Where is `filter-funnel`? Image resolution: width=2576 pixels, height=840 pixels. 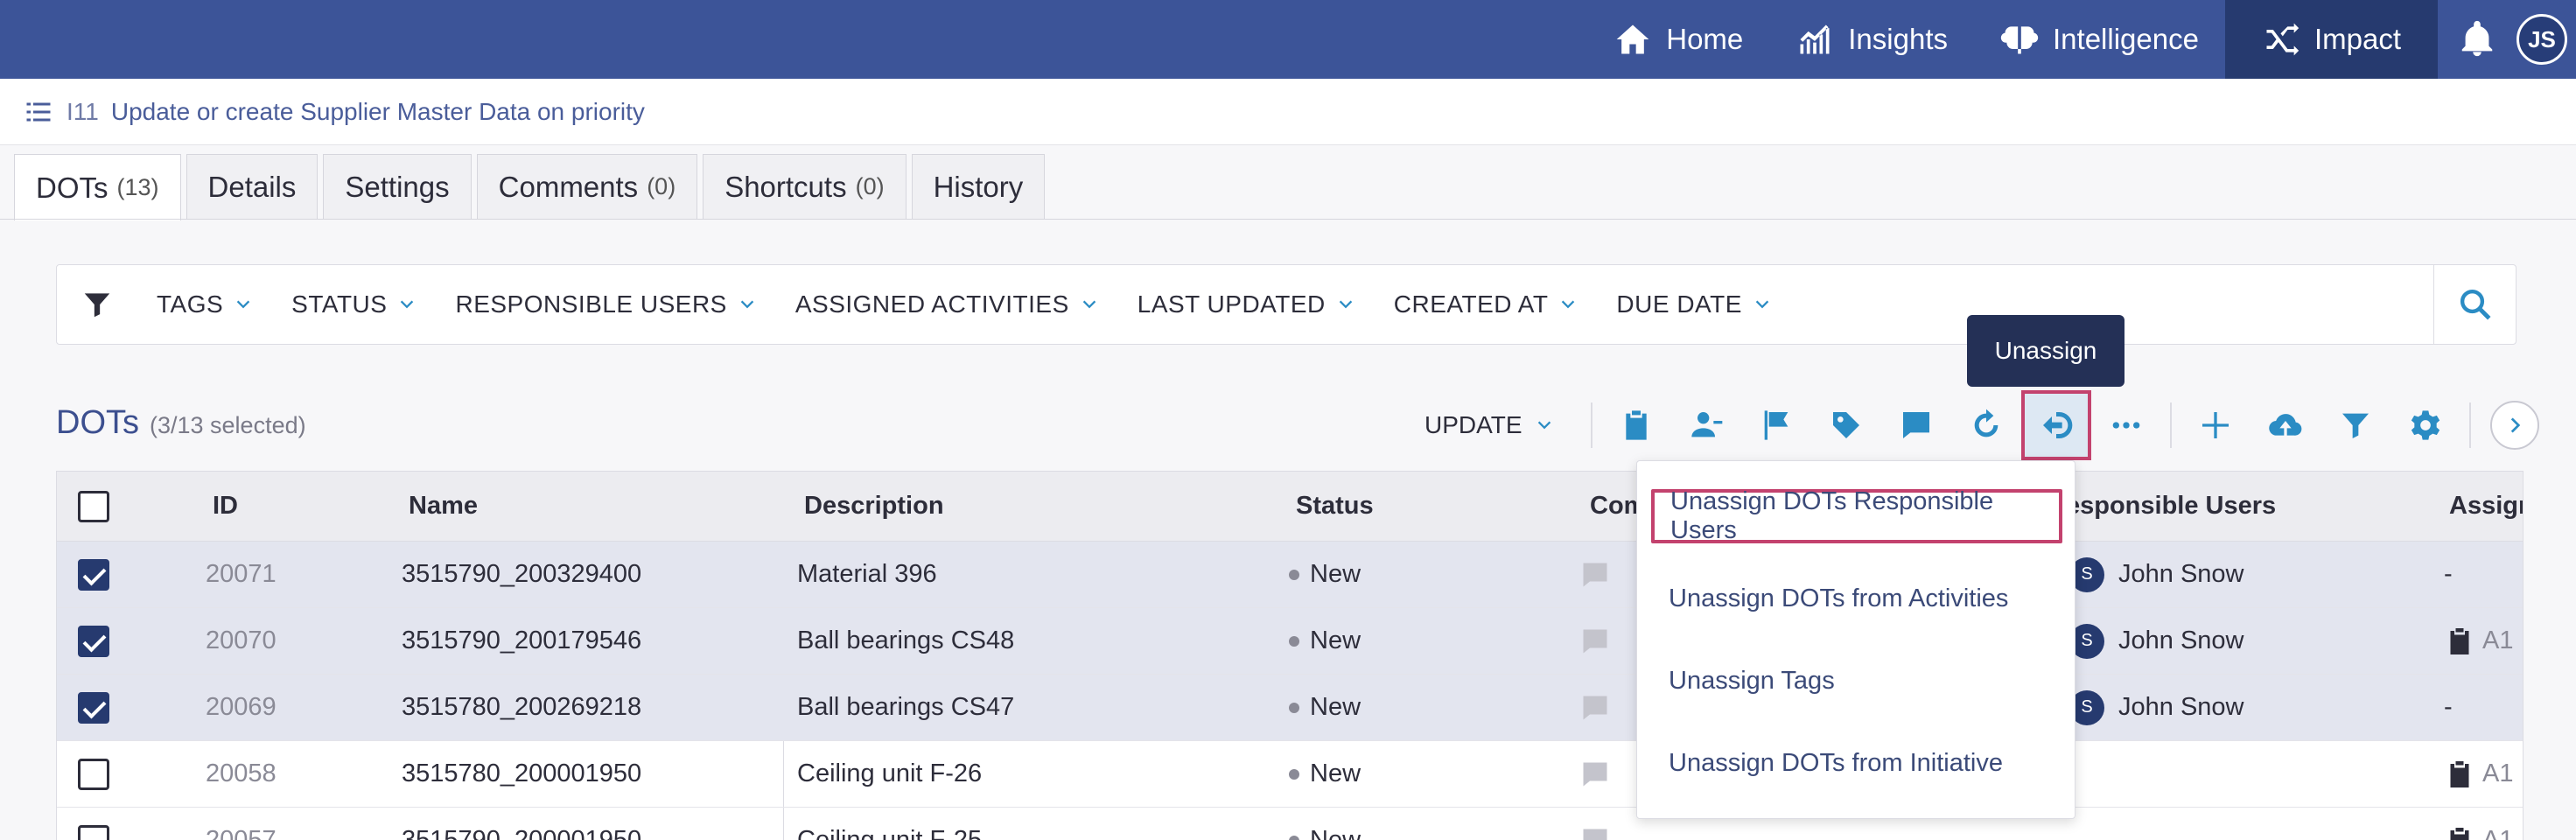 filter-funnel is located at coordinates (97, 304).